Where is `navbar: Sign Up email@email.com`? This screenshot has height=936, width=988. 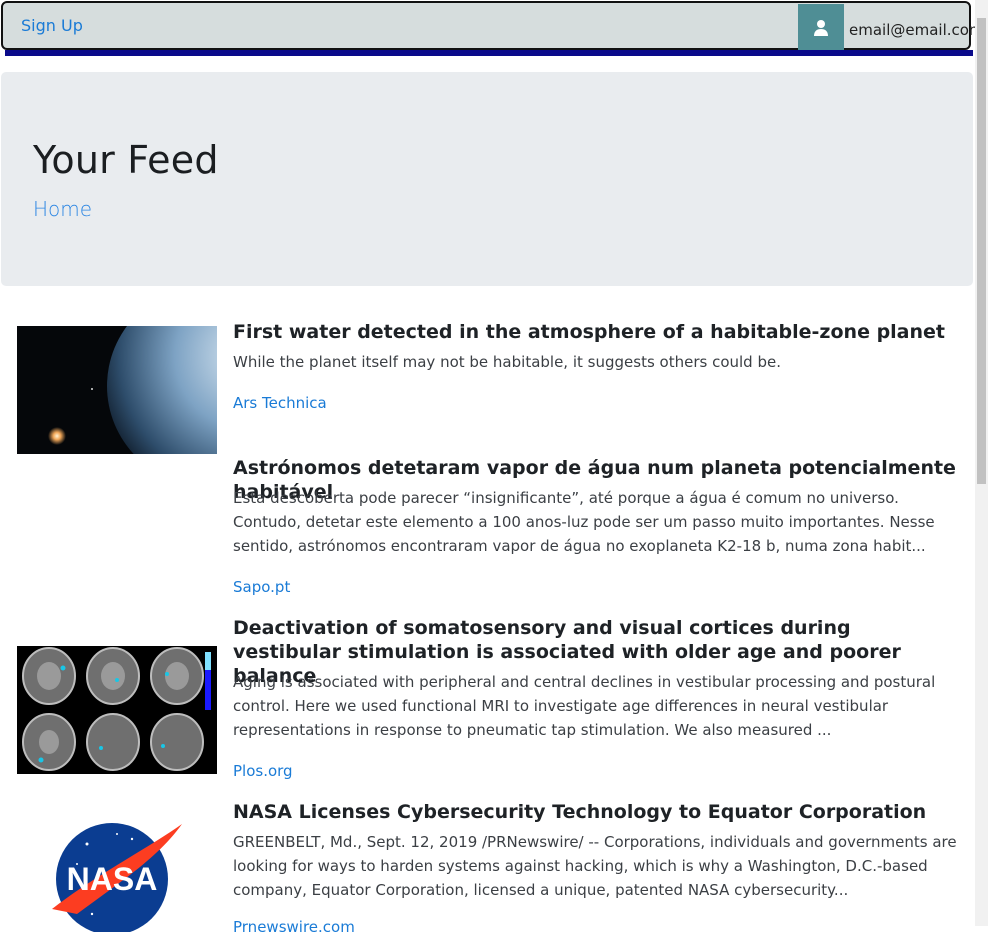
navbar: Sign Up email@email.com is located at coordinates (492, 26).